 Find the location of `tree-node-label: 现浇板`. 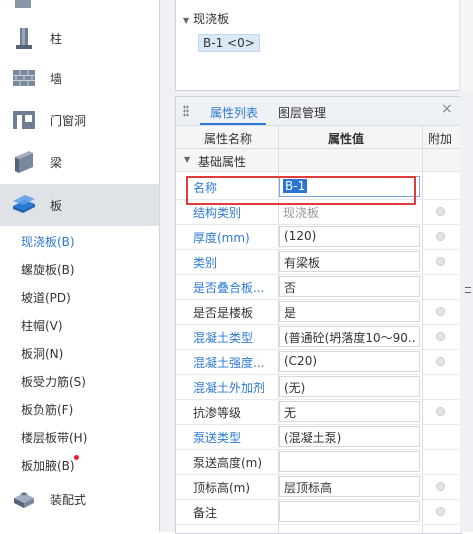

tree-node-label: 现浇板 is located at coordinates (211, 19).